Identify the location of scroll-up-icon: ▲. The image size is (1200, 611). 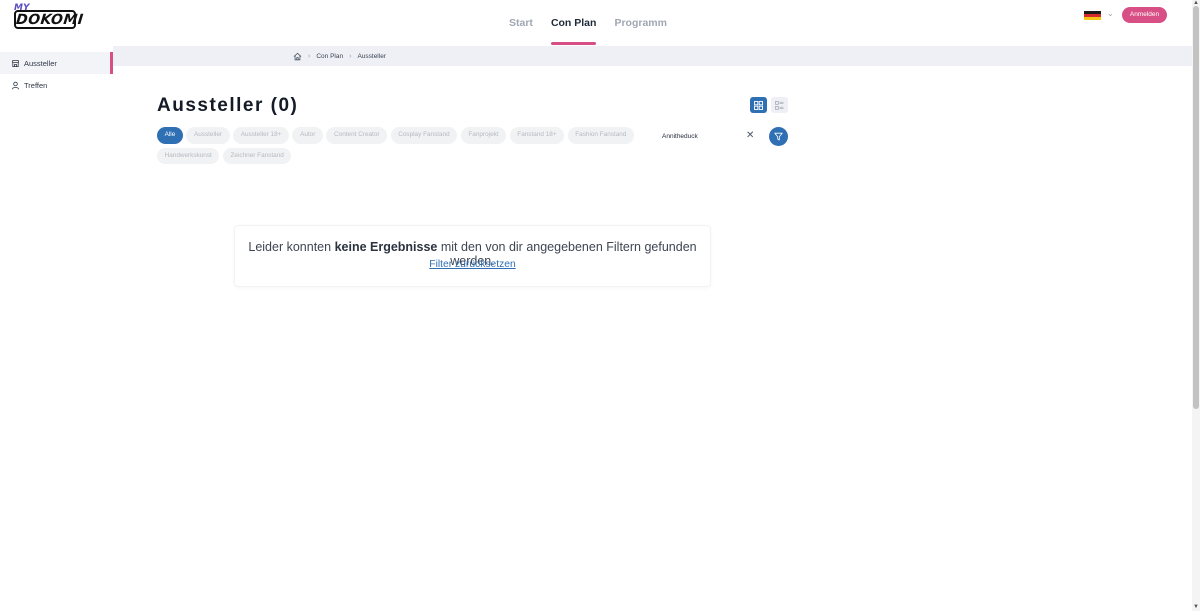
(1196, 3).